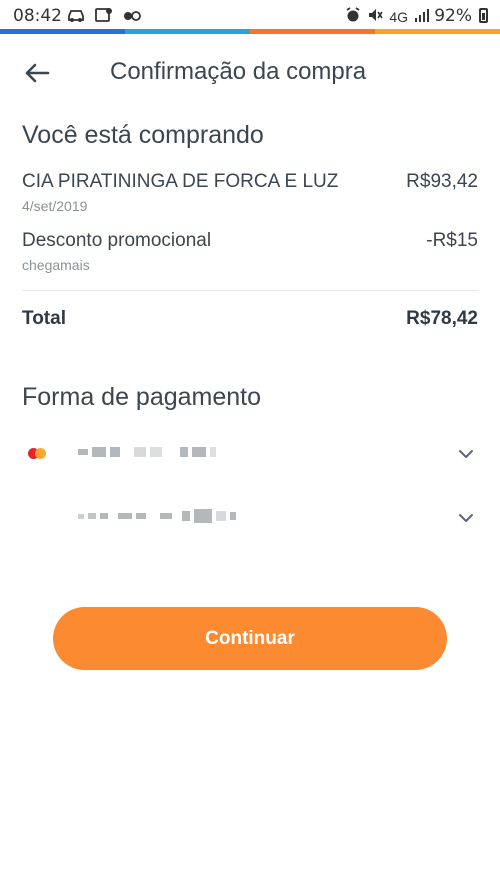 This screenshot has width=500, height=889. Describe the element at coordinates (238, 71) in the screenshot. I see `page-title: Confirmação da compra` at that location.